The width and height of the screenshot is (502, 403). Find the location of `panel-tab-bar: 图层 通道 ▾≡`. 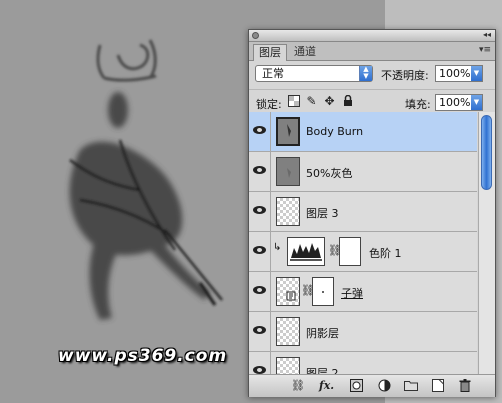

panel-tab-bar: 图层 通道 ▾≡ is located at coordinates (372, 51).